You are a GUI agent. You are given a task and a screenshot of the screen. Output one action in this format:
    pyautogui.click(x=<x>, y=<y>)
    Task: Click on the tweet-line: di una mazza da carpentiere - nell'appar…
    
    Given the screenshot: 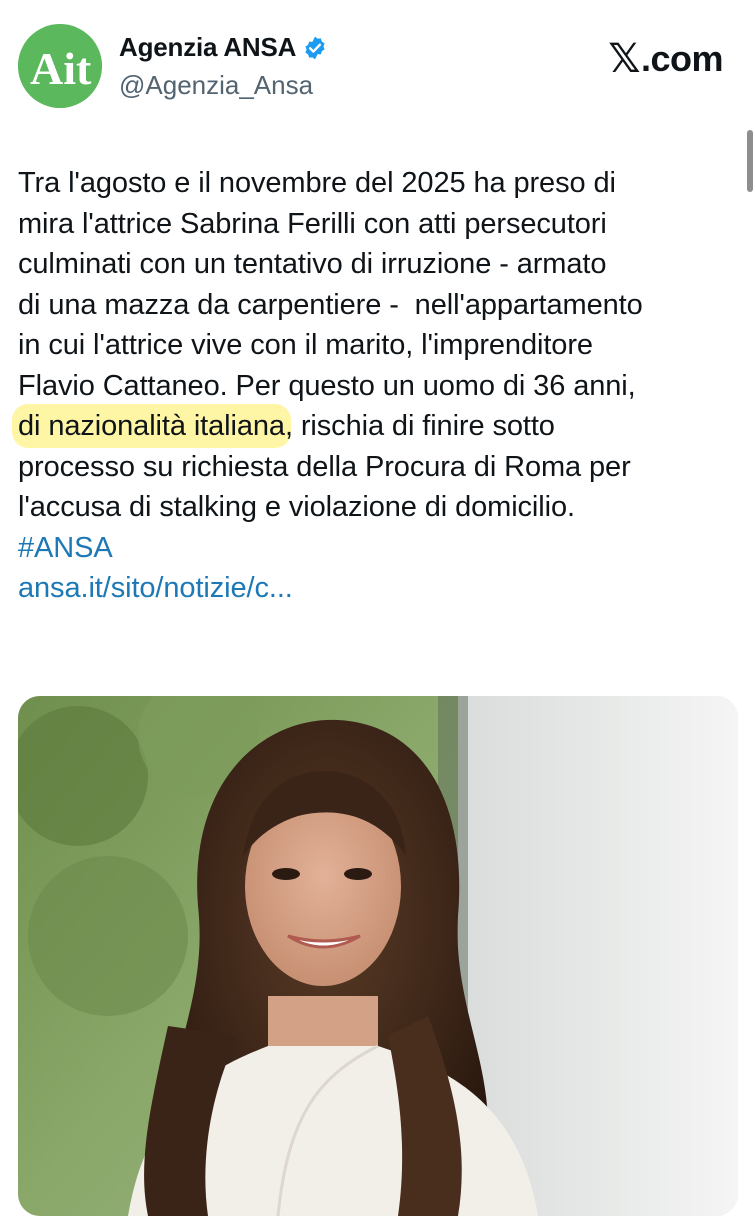 What is the action you would take?
    pyautogui.click(x=330, y=304)
    